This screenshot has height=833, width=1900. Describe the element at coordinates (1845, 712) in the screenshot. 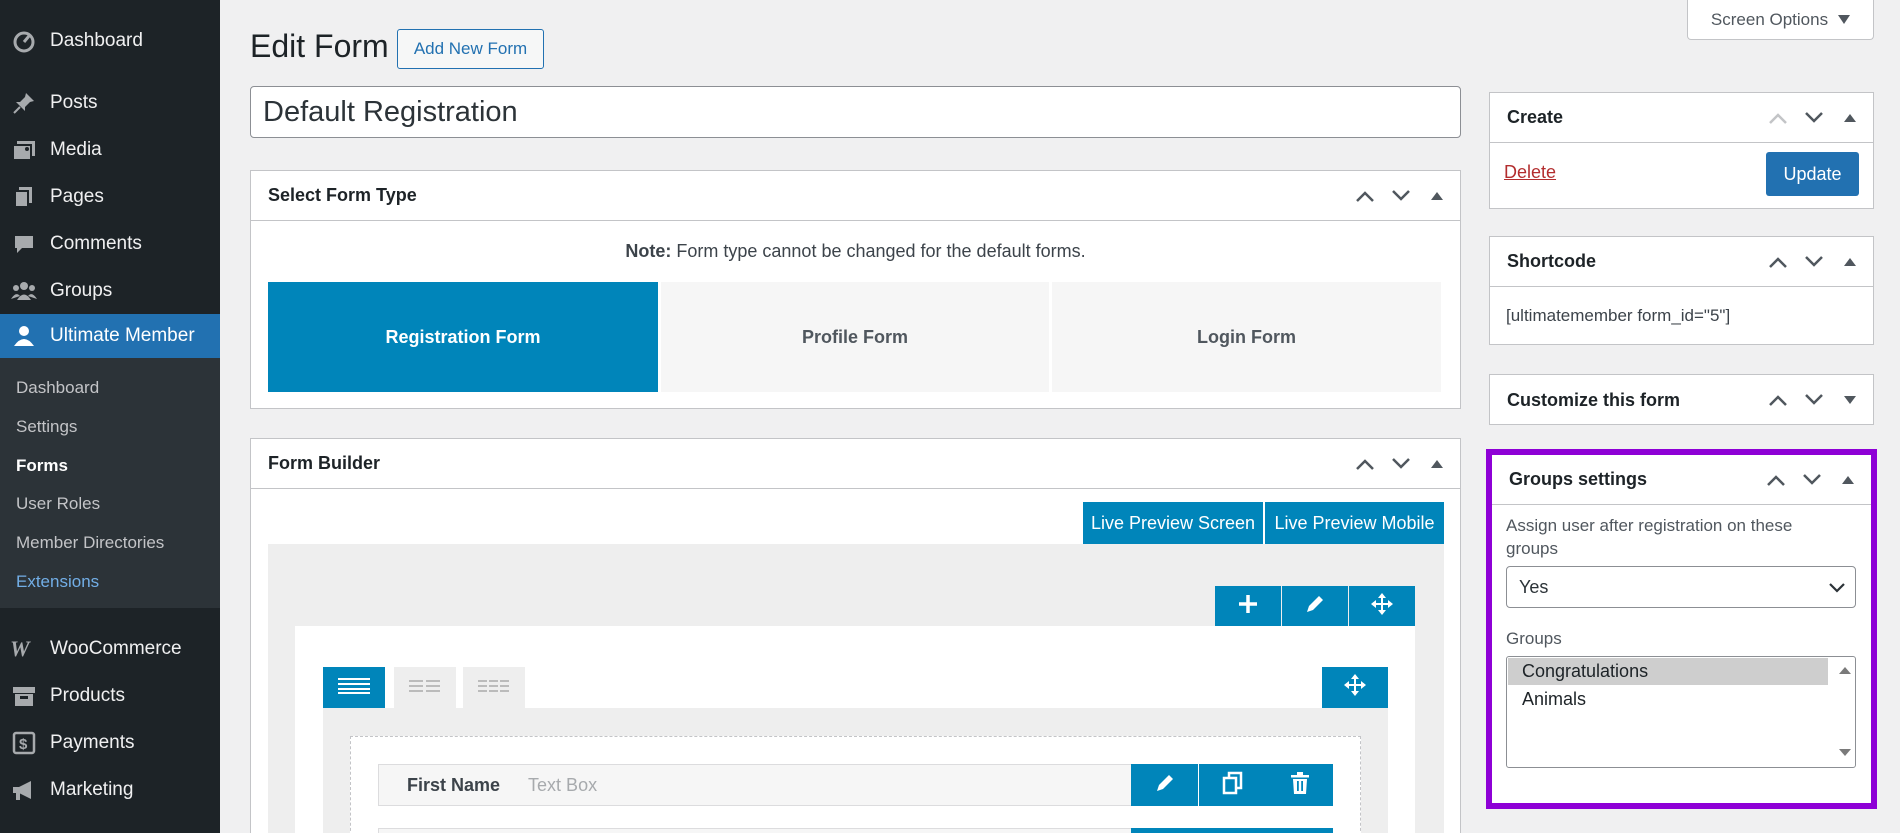

I see `listbox-scrollbar` at that location.